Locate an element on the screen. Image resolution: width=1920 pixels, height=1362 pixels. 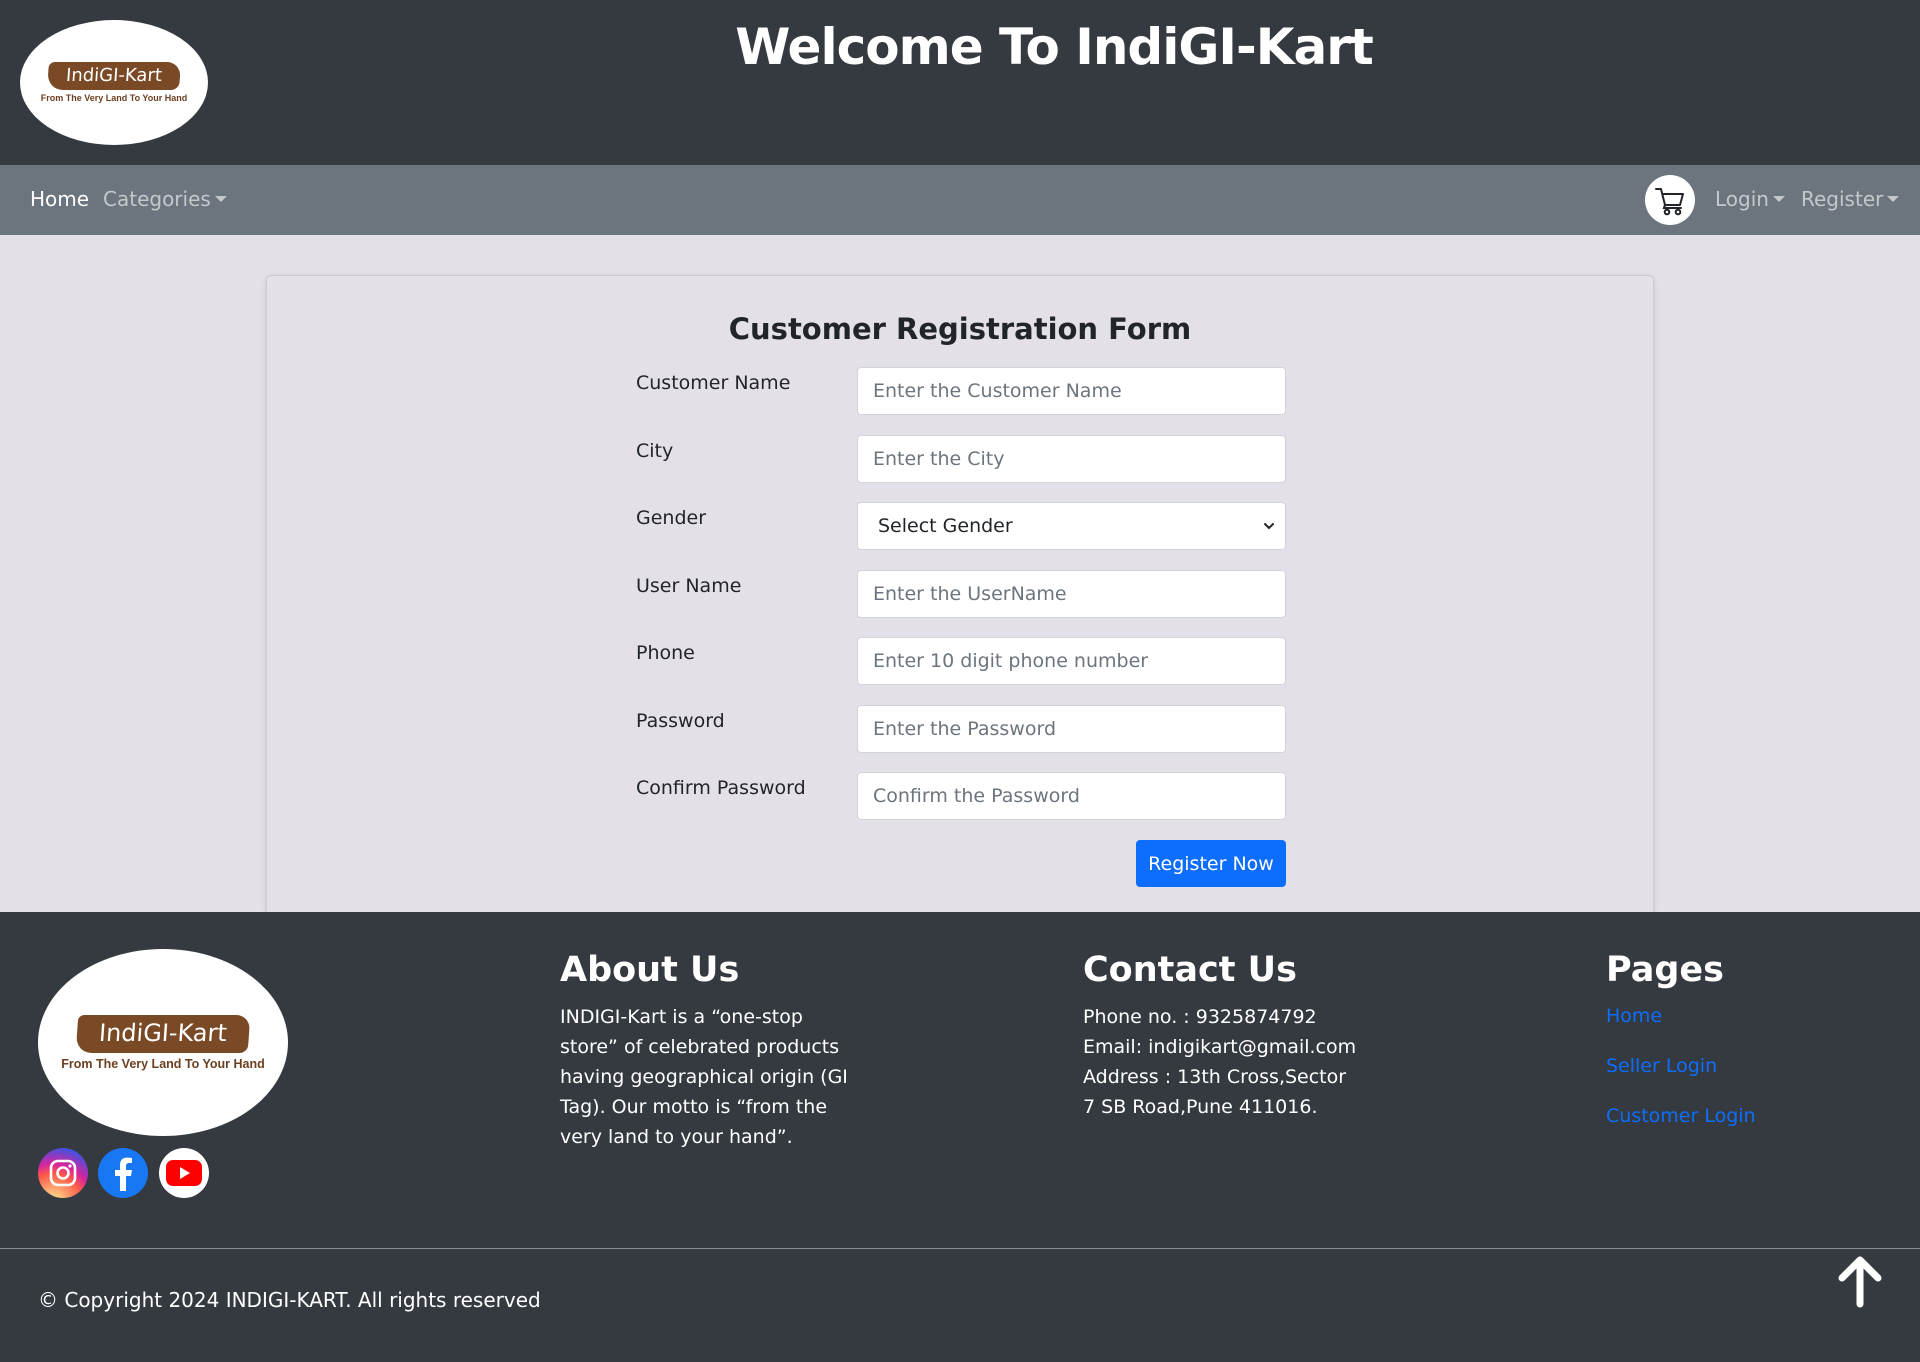
customer-name-label: Customer Name is located at coordinates (713, 383).